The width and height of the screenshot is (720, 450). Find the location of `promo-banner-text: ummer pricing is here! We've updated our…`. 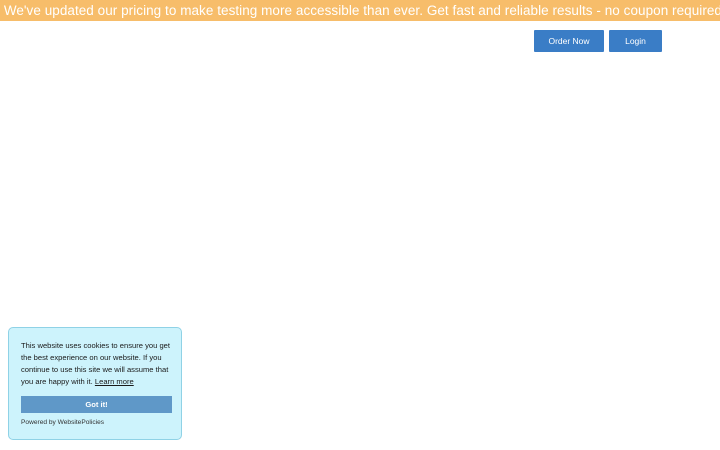

promo-banner-text: ummer pricing is here! We've updated our… is located at coordinates (360, 10).